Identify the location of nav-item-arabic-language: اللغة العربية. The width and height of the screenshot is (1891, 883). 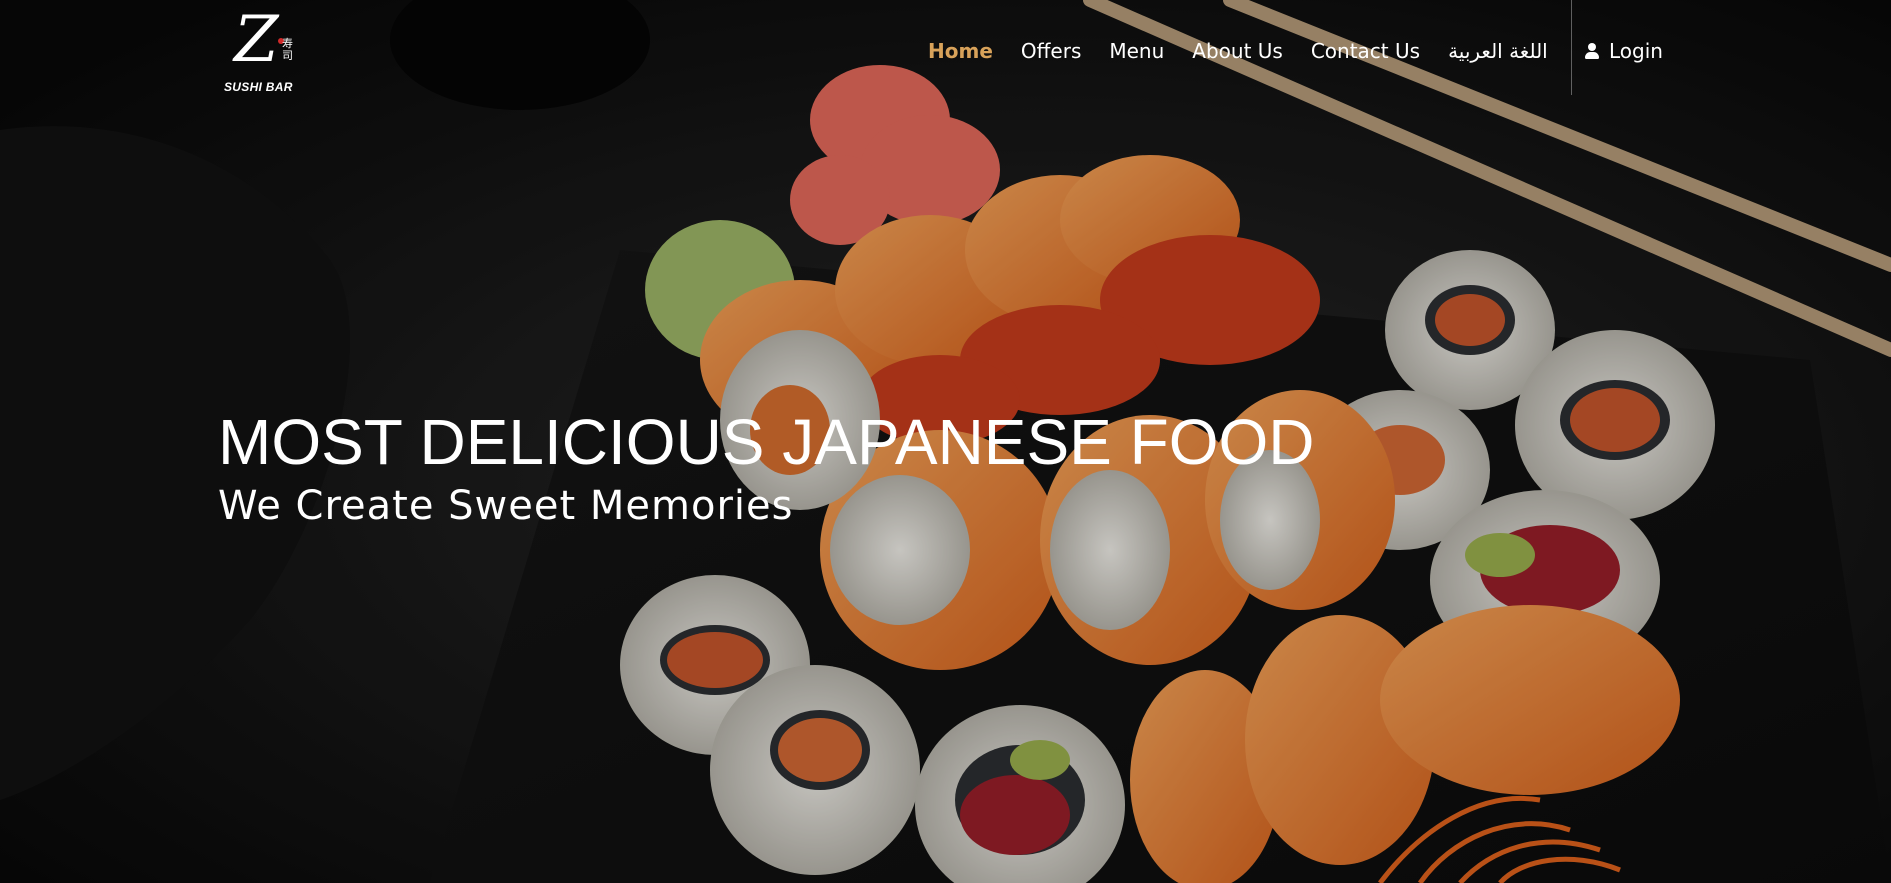
(1498, 51).